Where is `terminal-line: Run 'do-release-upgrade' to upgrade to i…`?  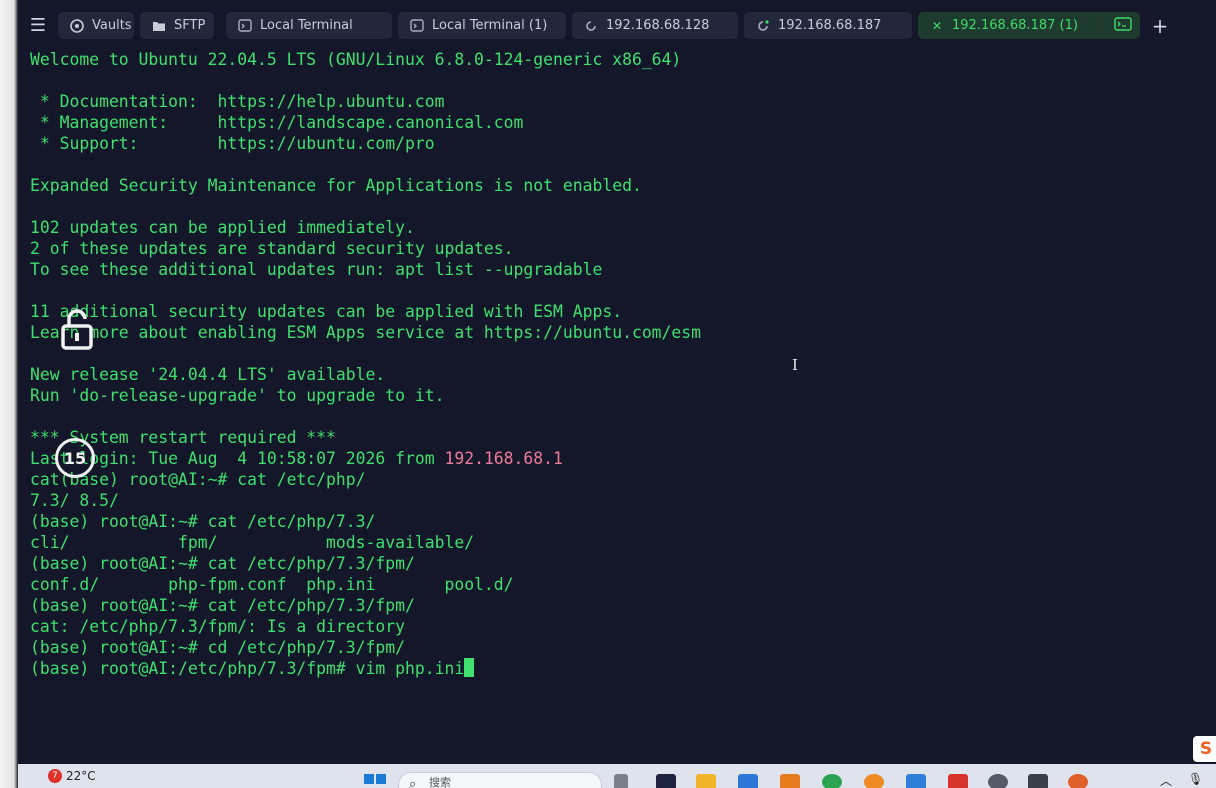 terminal-line: Run 'do-release-upgrade' to upgrade to i… is located at coordinates (237, 395).